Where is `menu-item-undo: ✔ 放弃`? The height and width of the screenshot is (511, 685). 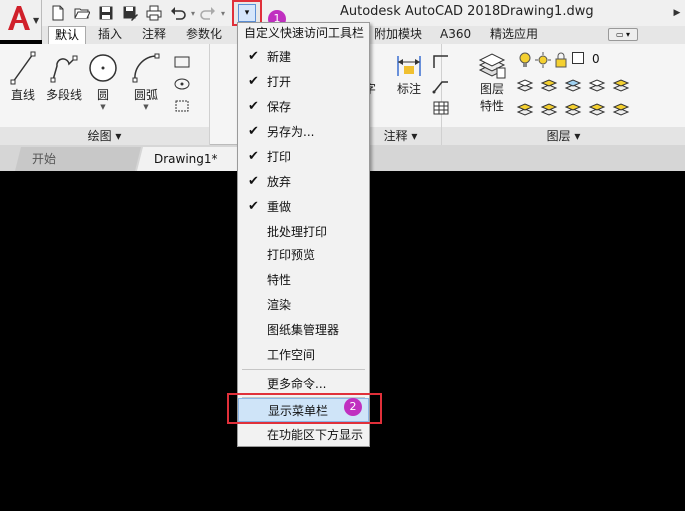
menu-item-undo: ✔ 放弃 is located at coordinates (303, 182).